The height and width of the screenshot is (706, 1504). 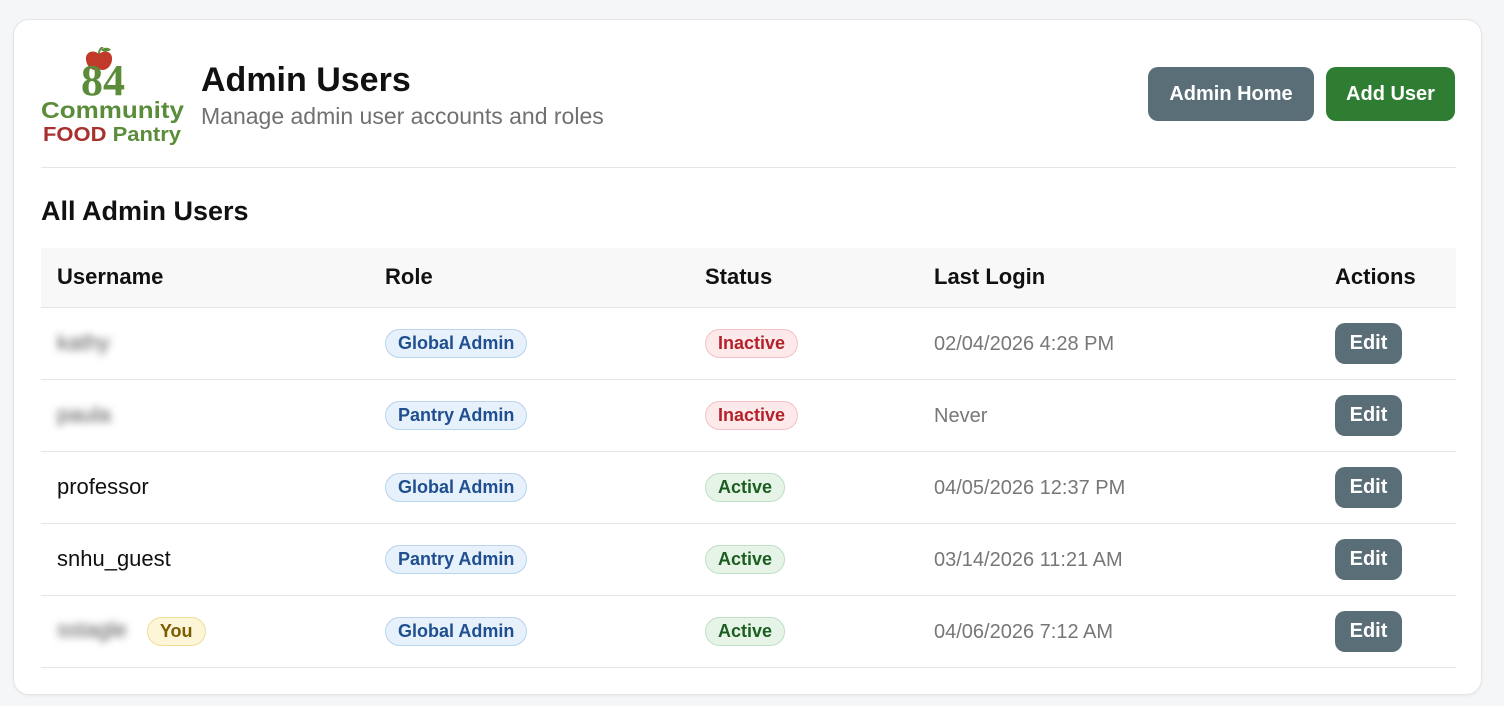 What do you see at coordinates (1118, 631) in the screenshot?
I see `last-login-cell: 04/06/2026 7:12 AM` at bounding box center [1118, 631].